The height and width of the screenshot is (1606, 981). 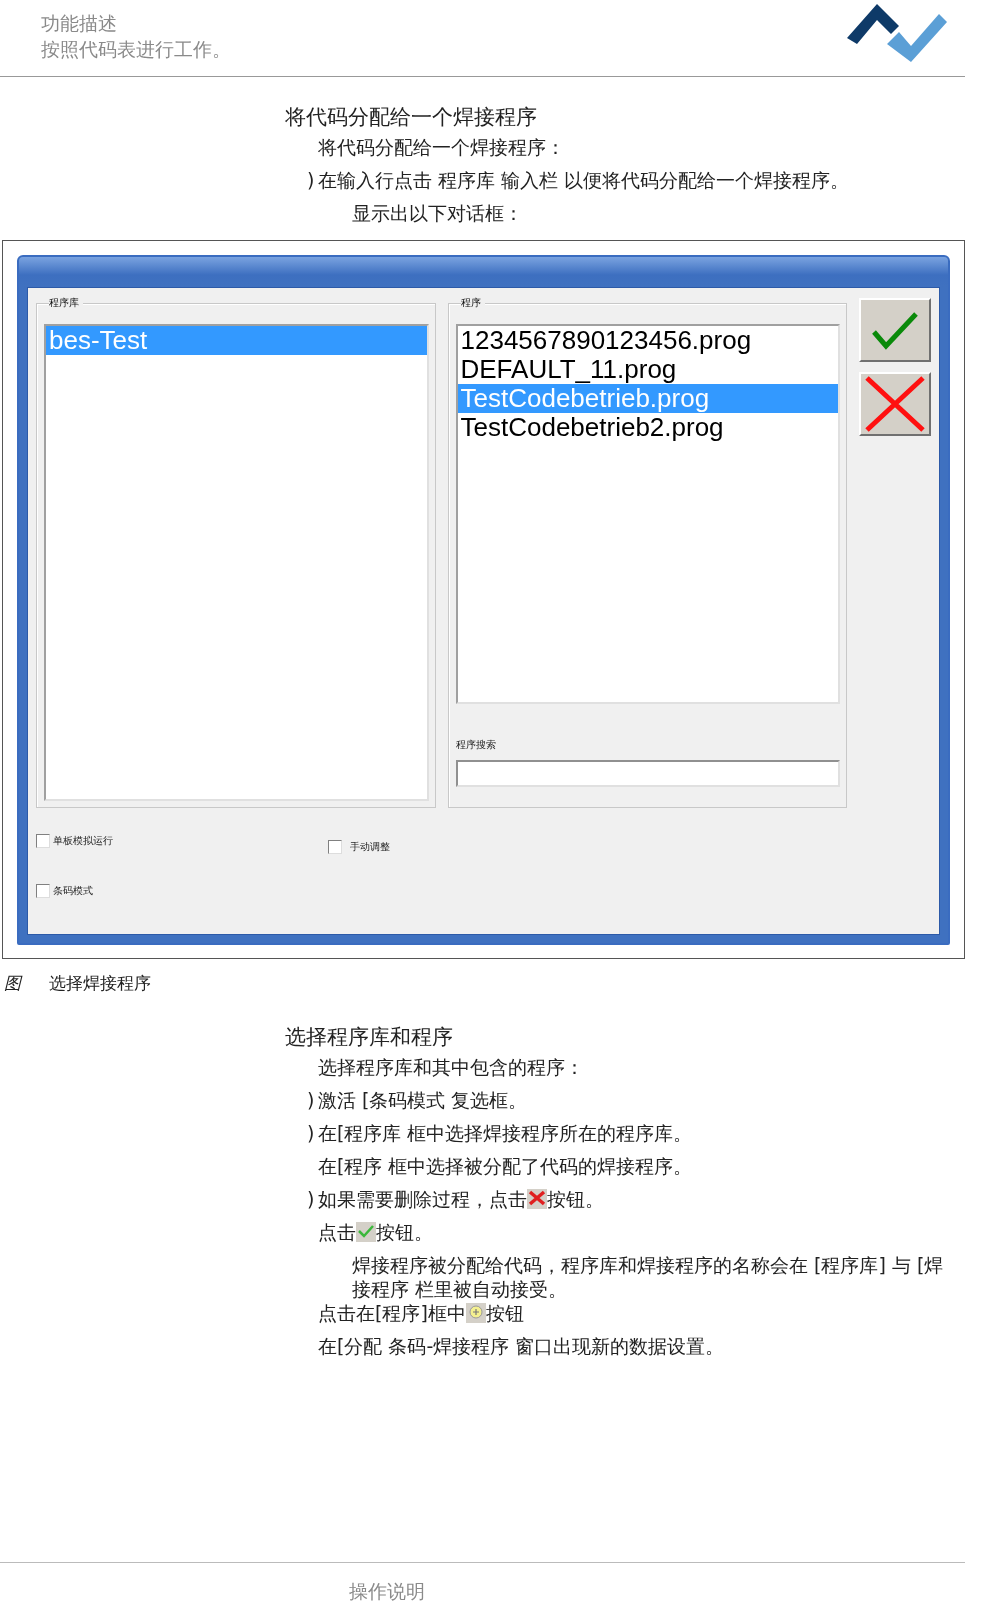 What do you see at coordinates (647, 773) in the screenshot?
I see `search-field` at bounding box center [647, 773].